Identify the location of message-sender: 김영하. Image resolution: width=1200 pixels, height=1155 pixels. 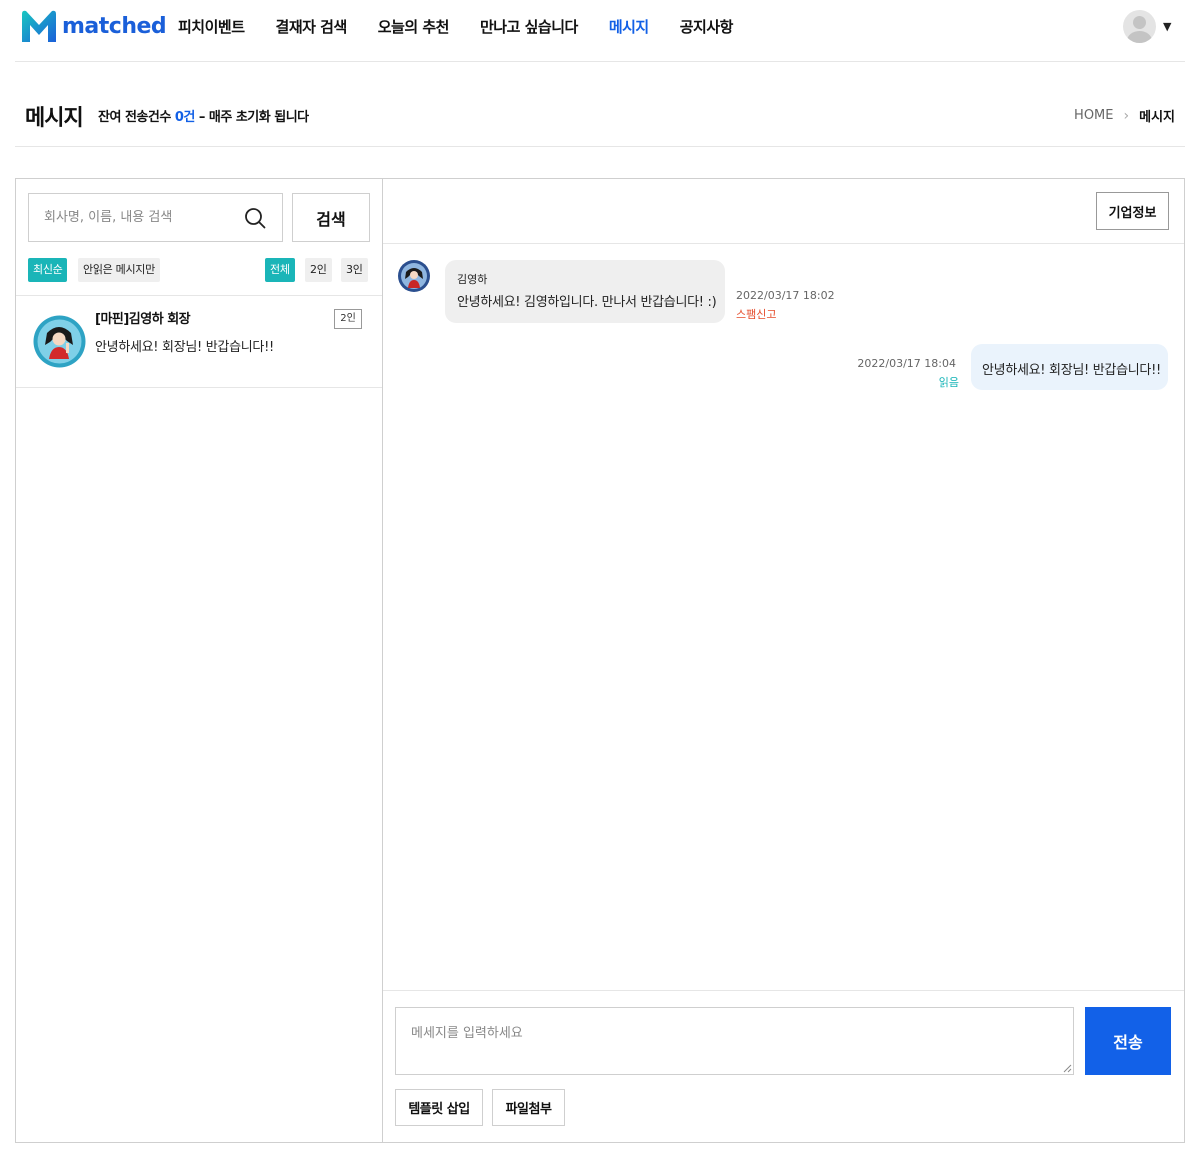
(472, 279).